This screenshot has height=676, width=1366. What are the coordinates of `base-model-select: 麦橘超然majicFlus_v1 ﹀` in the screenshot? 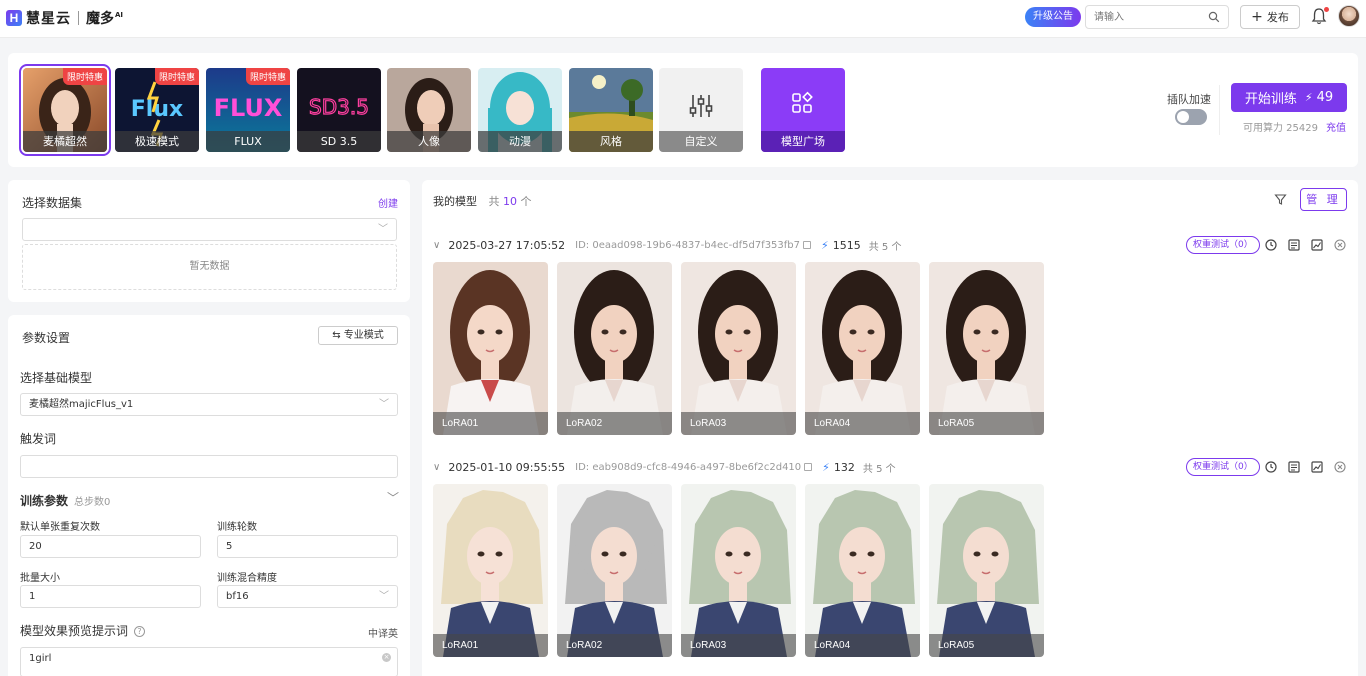 It's located at (209, 404).